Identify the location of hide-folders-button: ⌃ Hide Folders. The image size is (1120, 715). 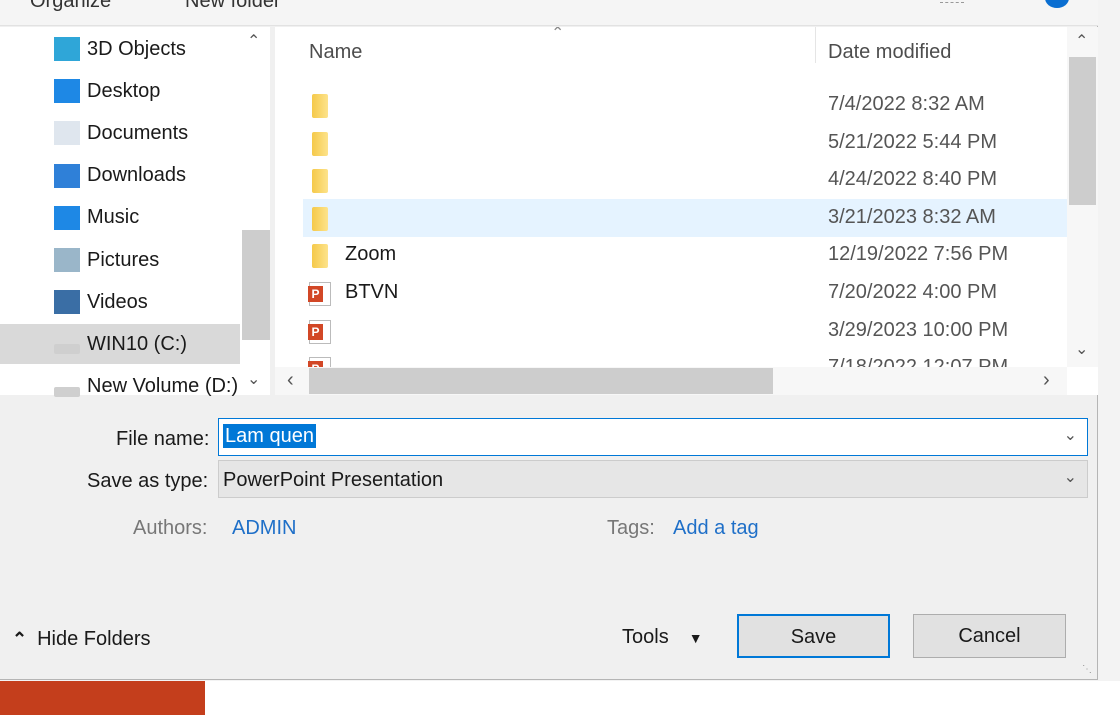
(81, 639).